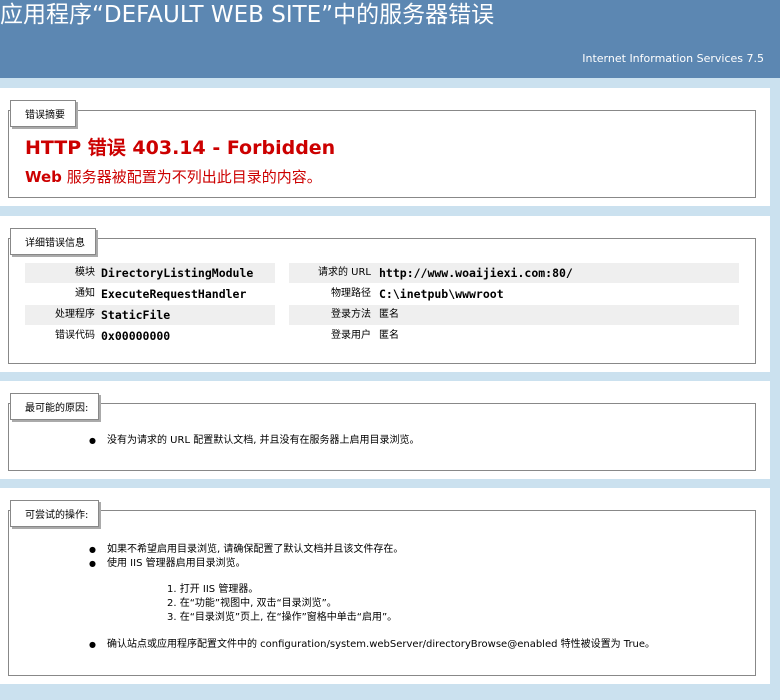 The image size is (780, 700). What do you see at coordinates (351, 314) in the screenshot?
I see `detail-label: 登录方法` at bounding box center [351, 314].